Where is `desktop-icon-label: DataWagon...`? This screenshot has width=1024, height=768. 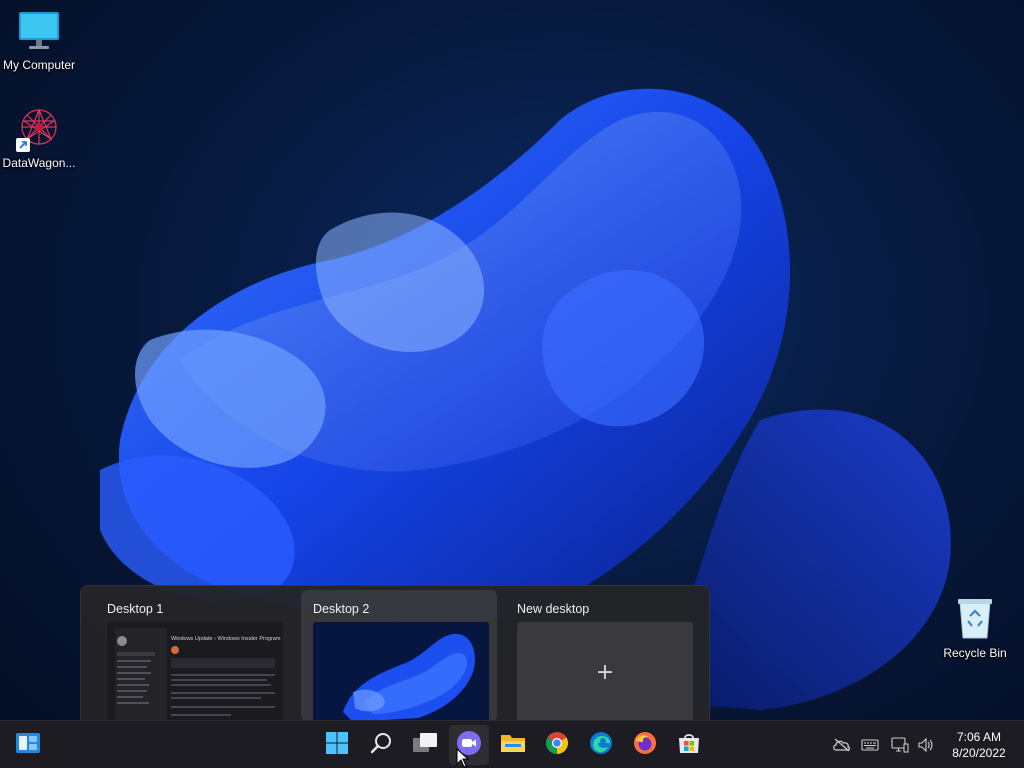 desktop-icon-label: DataWagon... is located at coordinates (39, 163).